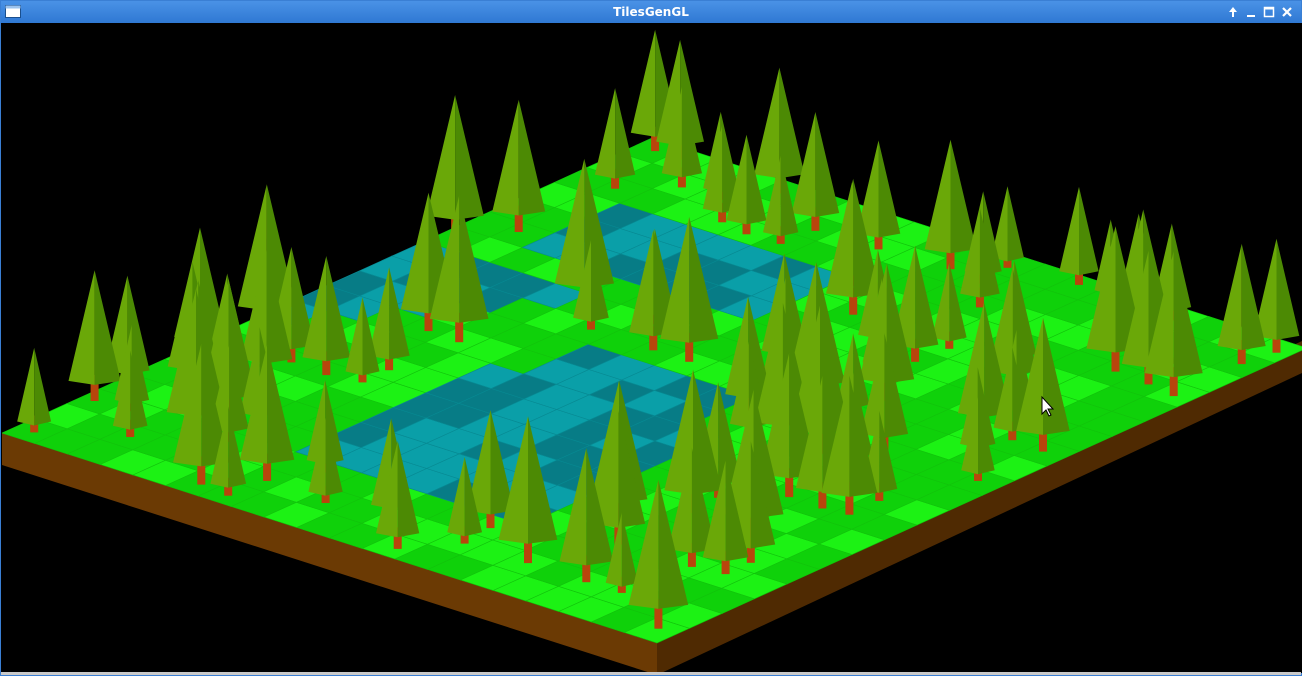  I want to click on shade-icon, so click(1233, 12).